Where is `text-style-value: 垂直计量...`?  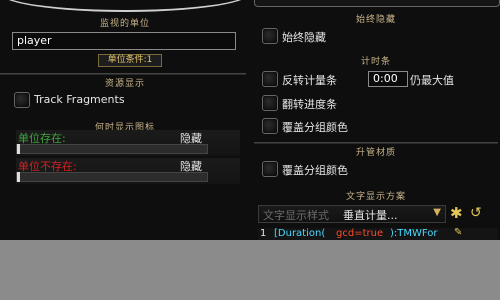 text-style-value: 垂直计量... is located at coordinates (370, 215).